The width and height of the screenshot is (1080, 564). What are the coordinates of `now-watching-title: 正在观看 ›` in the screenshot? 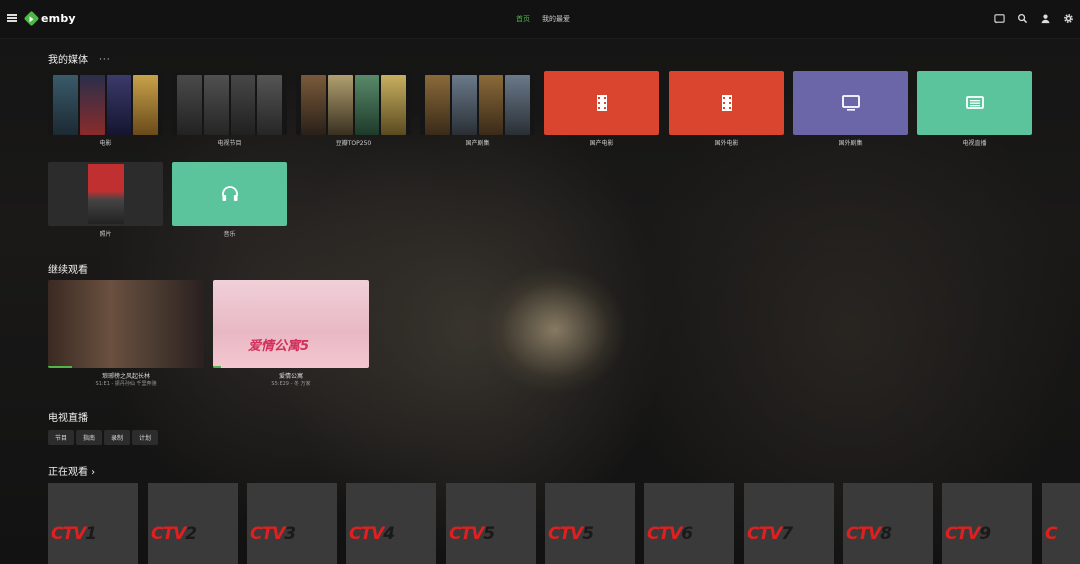 It's located at (71, 470).